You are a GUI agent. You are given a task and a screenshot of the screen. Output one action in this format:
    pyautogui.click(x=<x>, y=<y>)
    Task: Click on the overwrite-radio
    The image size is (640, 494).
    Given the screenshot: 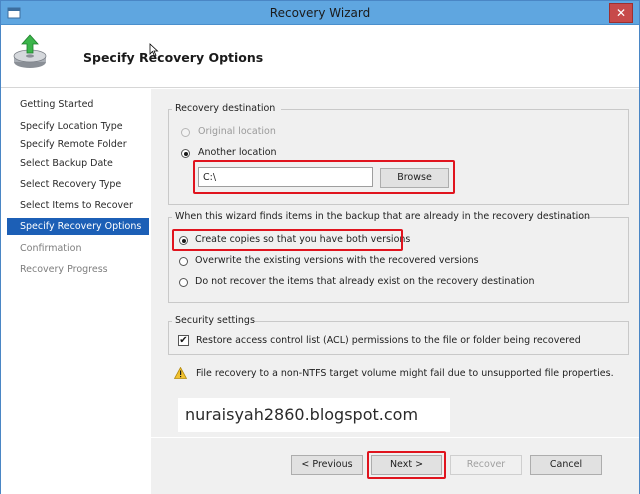 What is the action you would take?
    pyautogui.click(x=183, y=261)
    